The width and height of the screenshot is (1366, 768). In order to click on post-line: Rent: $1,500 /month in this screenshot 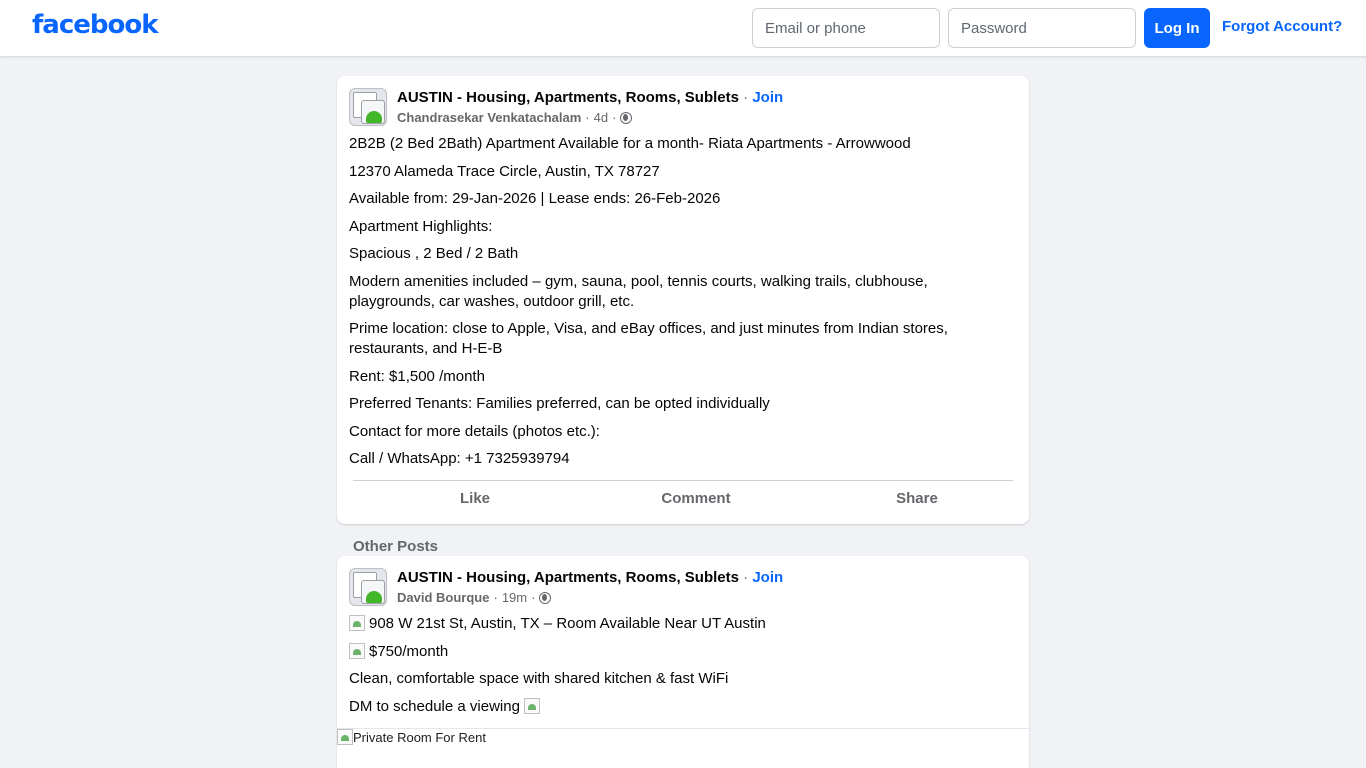, I will do `click(417, 376)`.